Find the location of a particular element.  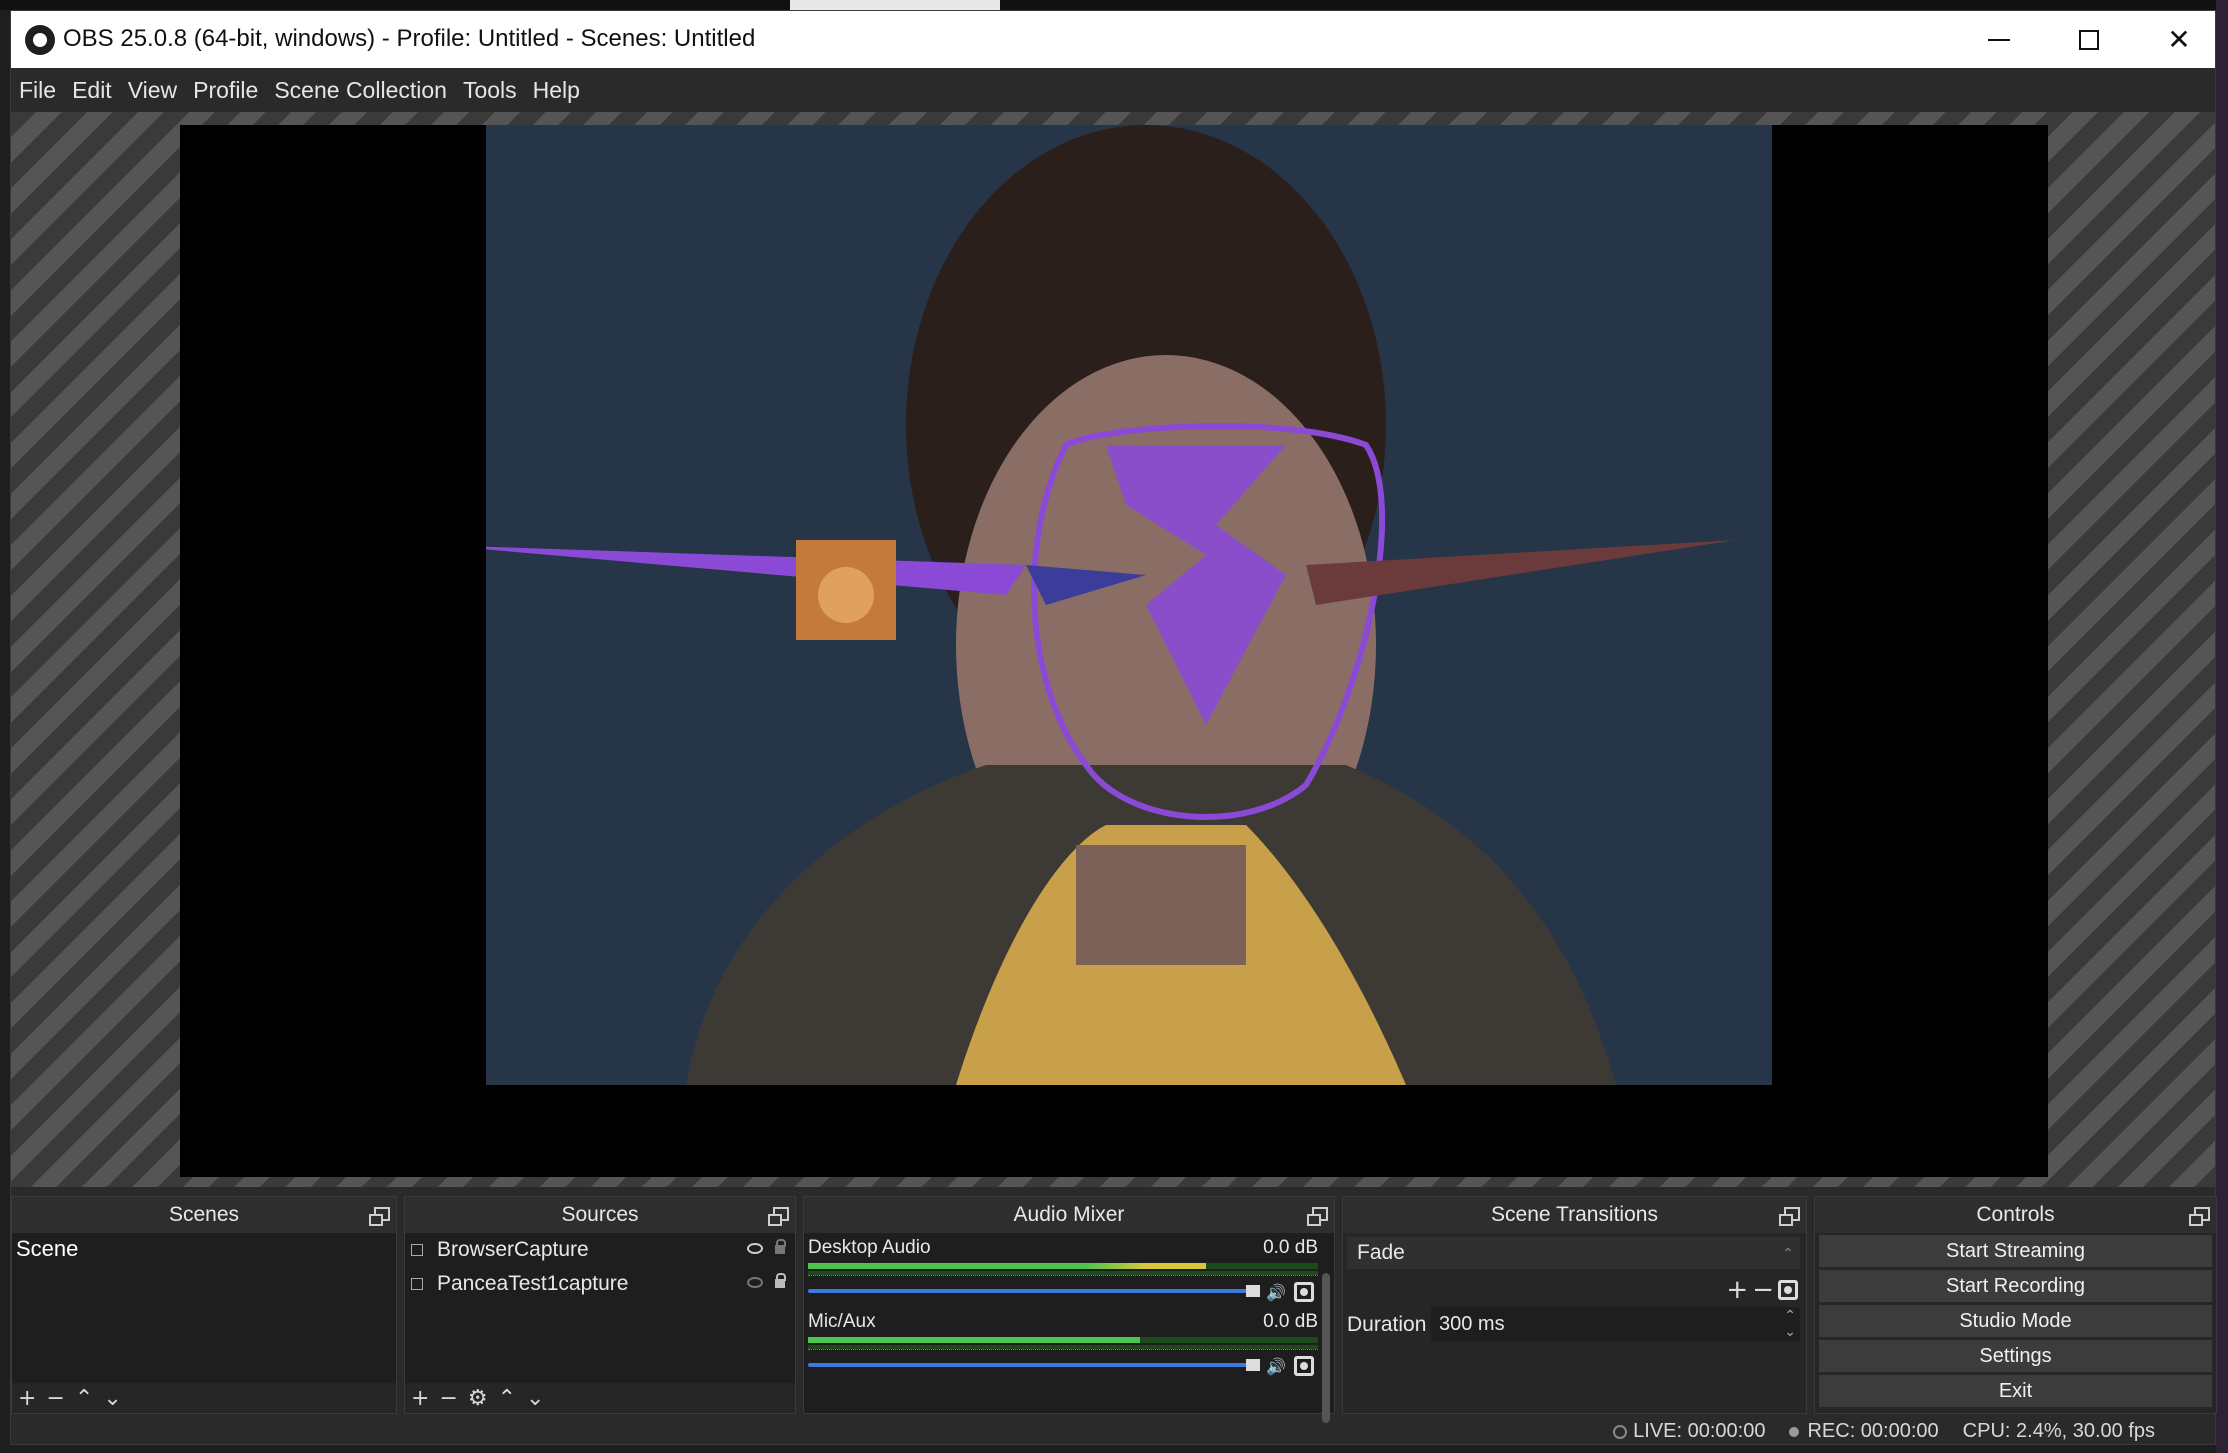

exit-button: Exit is located at coordinates (2015, 1391).